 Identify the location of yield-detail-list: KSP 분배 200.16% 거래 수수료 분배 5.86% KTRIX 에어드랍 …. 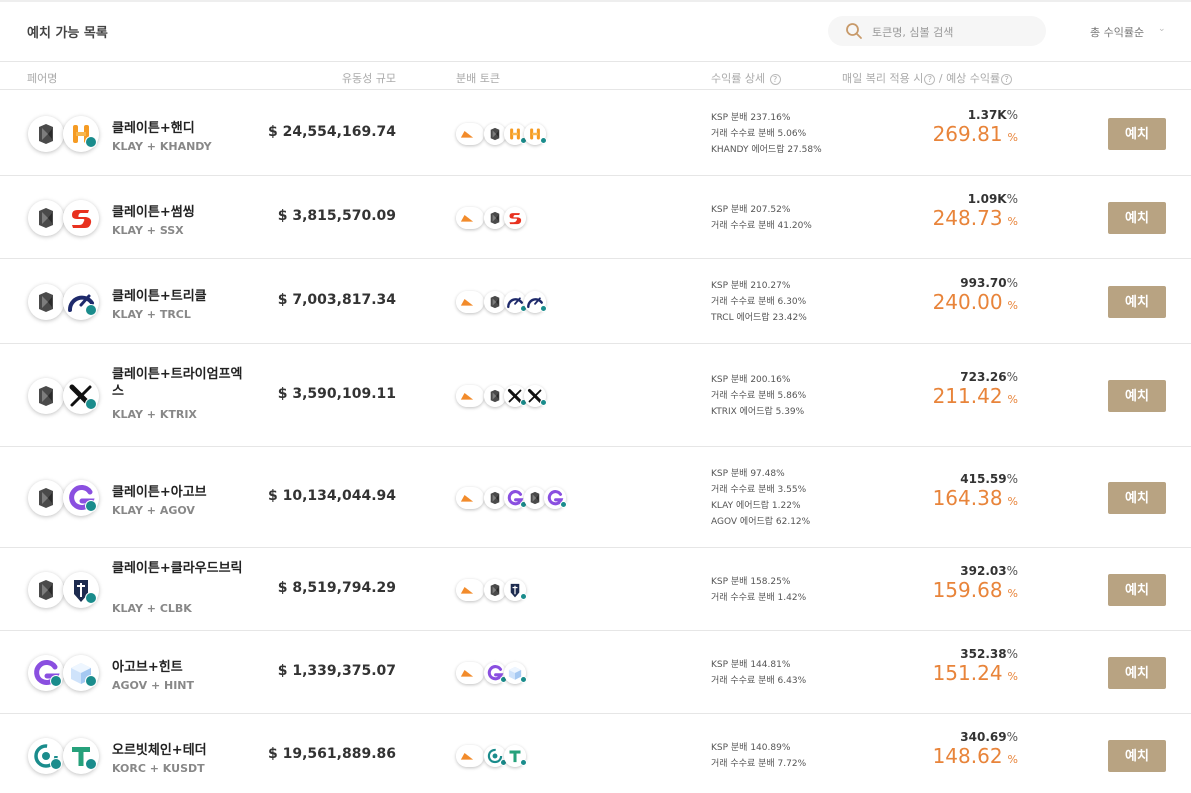
(758, 396).